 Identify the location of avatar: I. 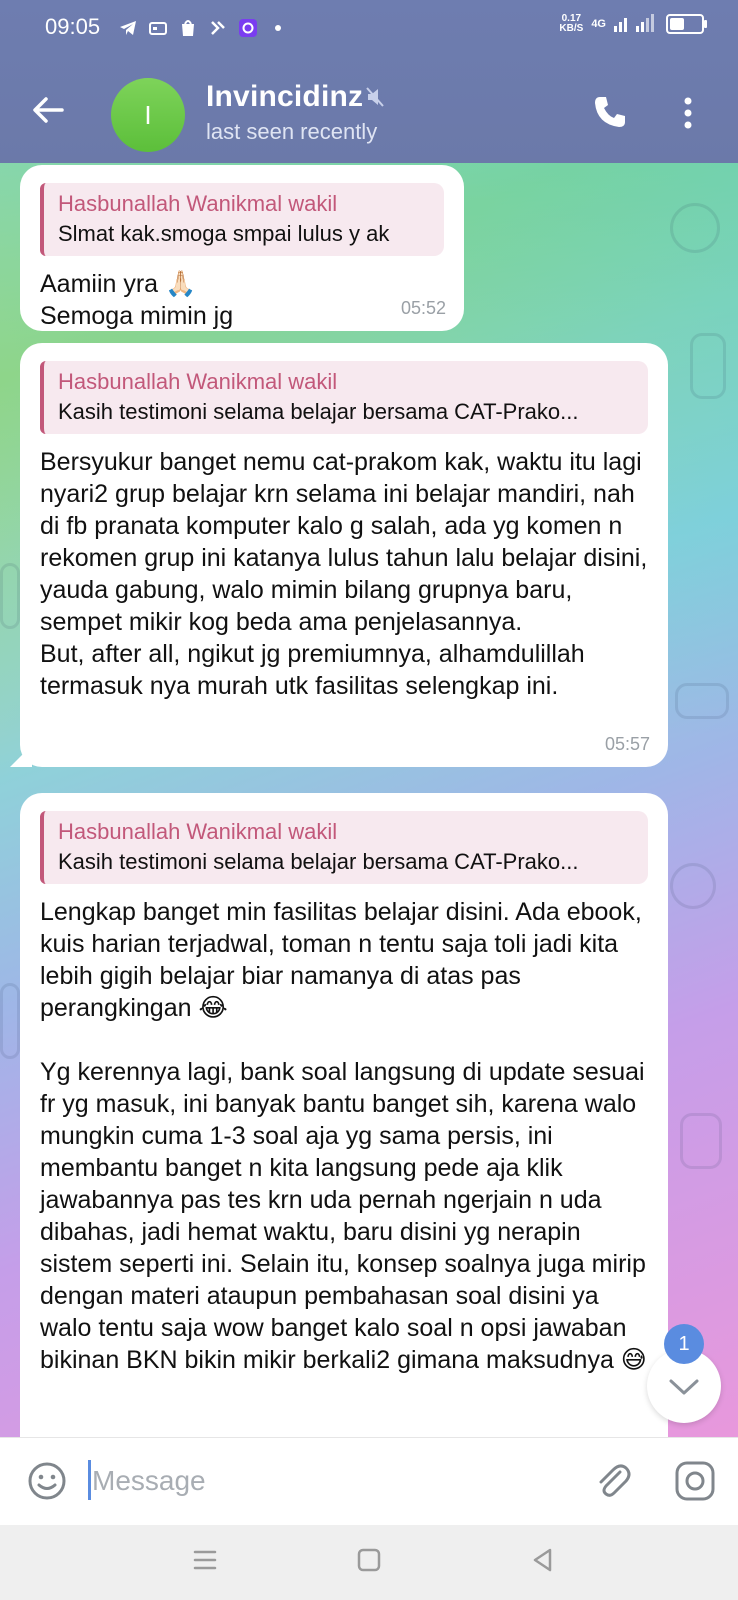
(148, 115).